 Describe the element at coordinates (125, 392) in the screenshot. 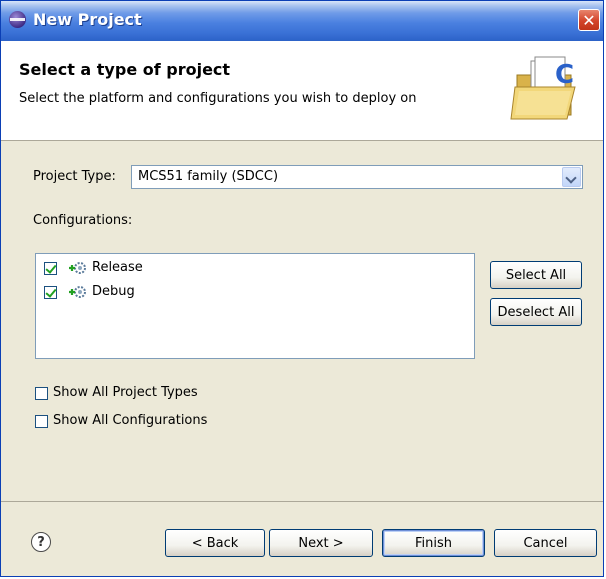

I see `show-all-project-types-label: Show All Project Types` at that location.